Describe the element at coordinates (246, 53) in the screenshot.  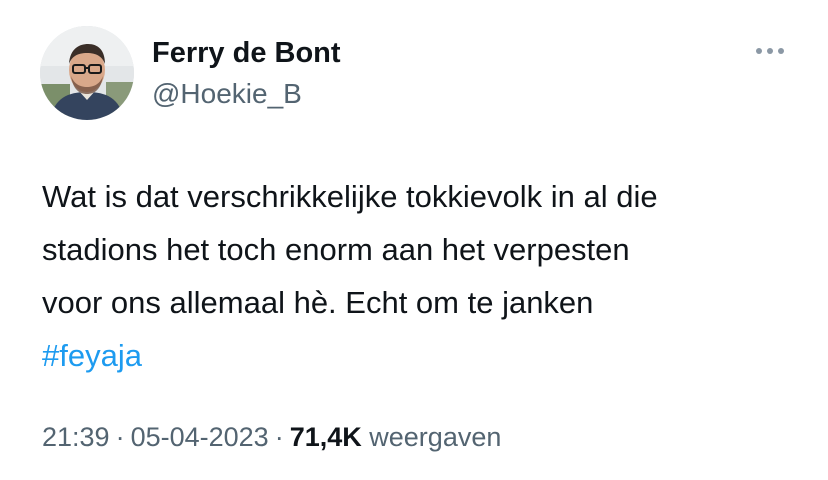
I see `author-display-name: Ferry de Bont` at that location.